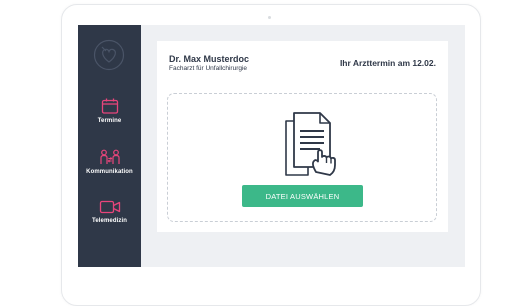  Describe the element at coordinates (109, 221) in the screenshot. I see `sidebar-item-label: Telemedizin` at that location.